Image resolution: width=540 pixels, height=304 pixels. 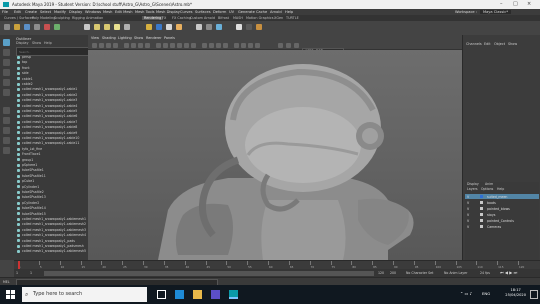 What do you see at coordinates (34, 214) in the screenshot?
I see `outliner-item: tubeSPsaltle15` at bounding box center [34, 214].